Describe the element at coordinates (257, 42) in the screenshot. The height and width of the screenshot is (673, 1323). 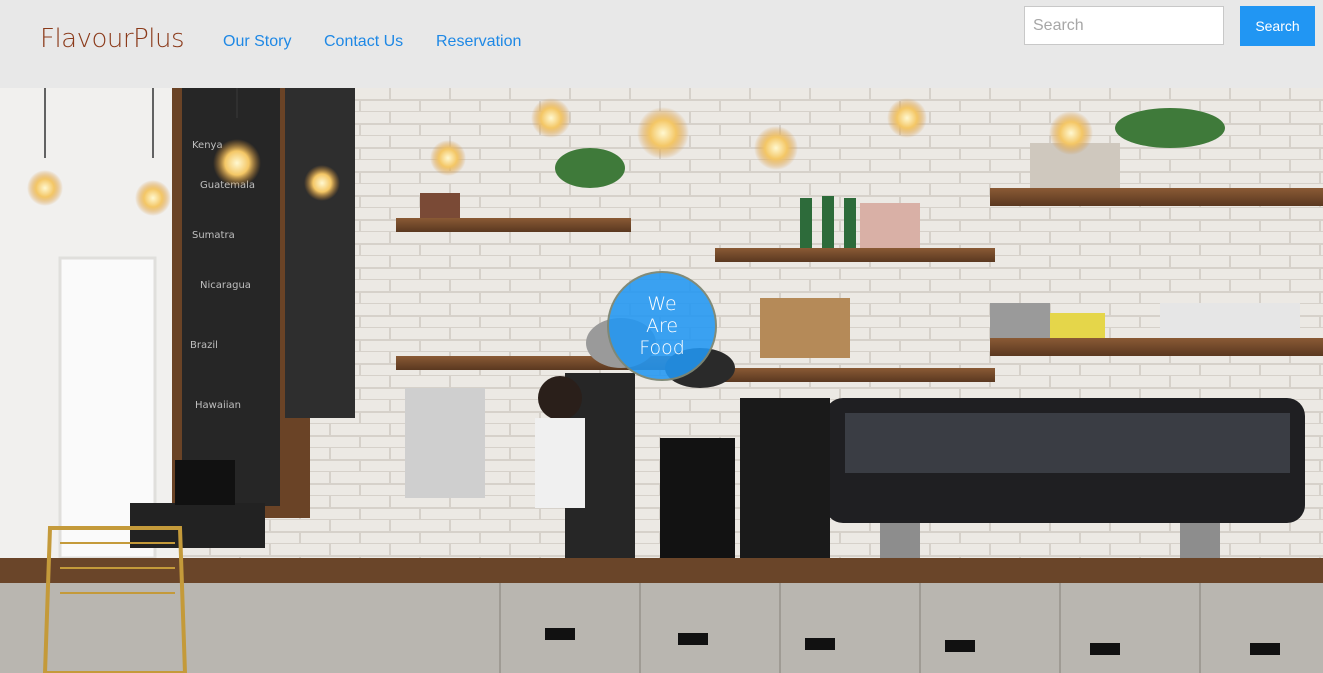
I see `nav-link-our-story: Our Story` at that location.